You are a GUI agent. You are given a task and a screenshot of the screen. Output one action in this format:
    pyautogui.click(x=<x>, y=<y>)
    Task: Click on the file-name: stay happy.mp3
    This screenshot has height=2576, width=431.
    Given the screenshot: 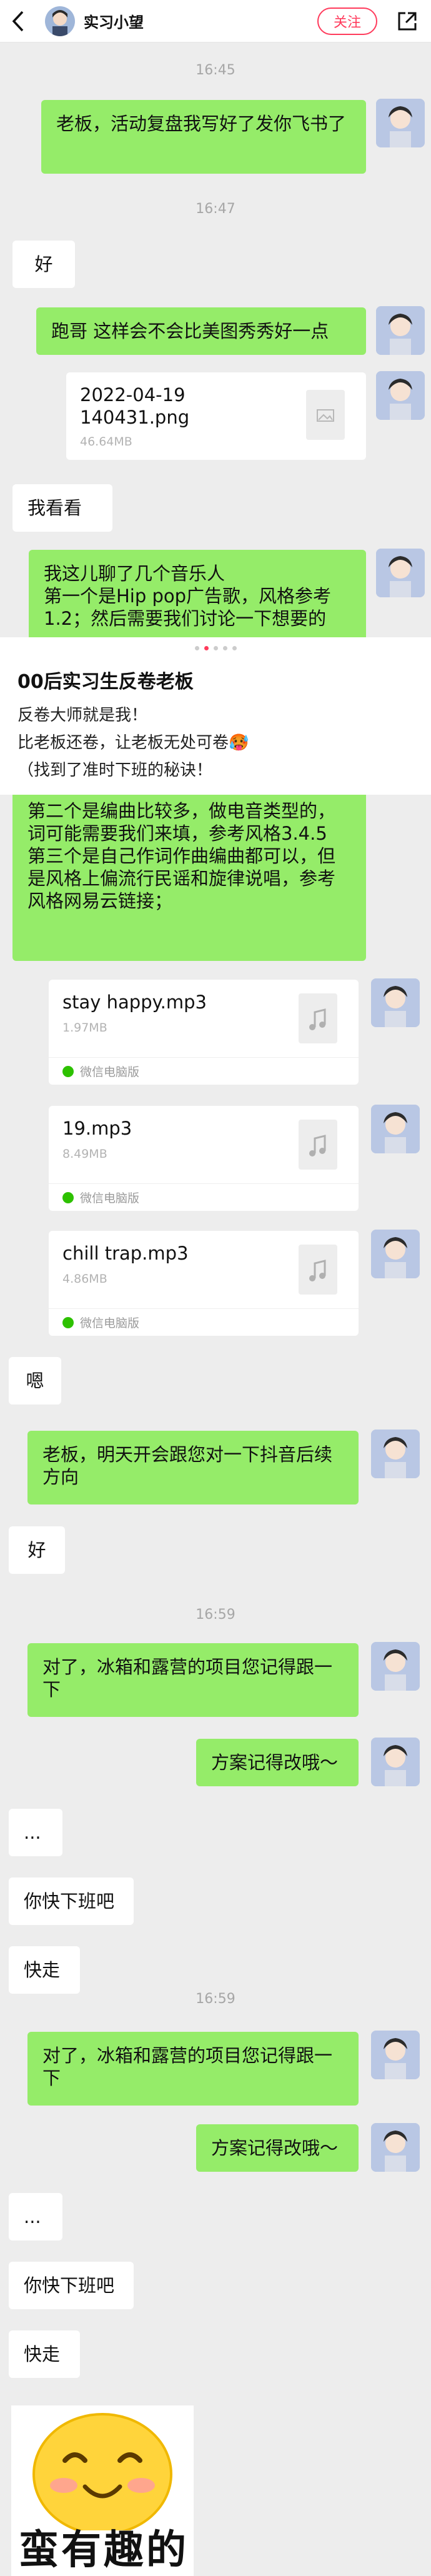 What is the action you would take?
    pyautogui.click(x=135, y=1002)
    